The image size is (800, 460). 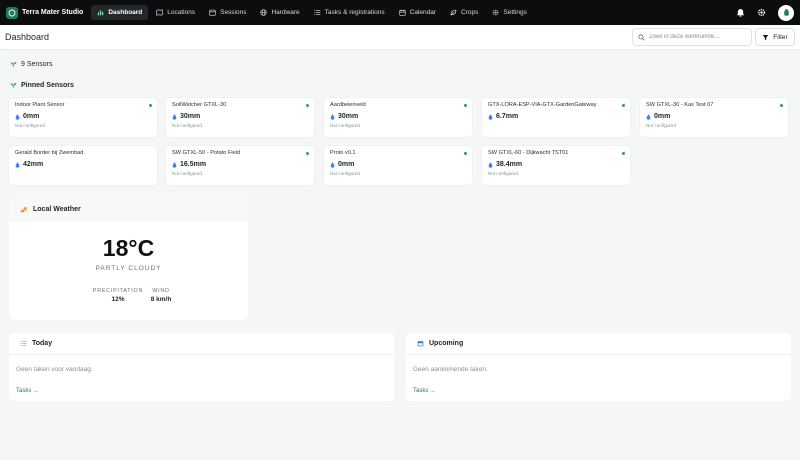 I want to click on globe-icon, so click(x=264, y=12).